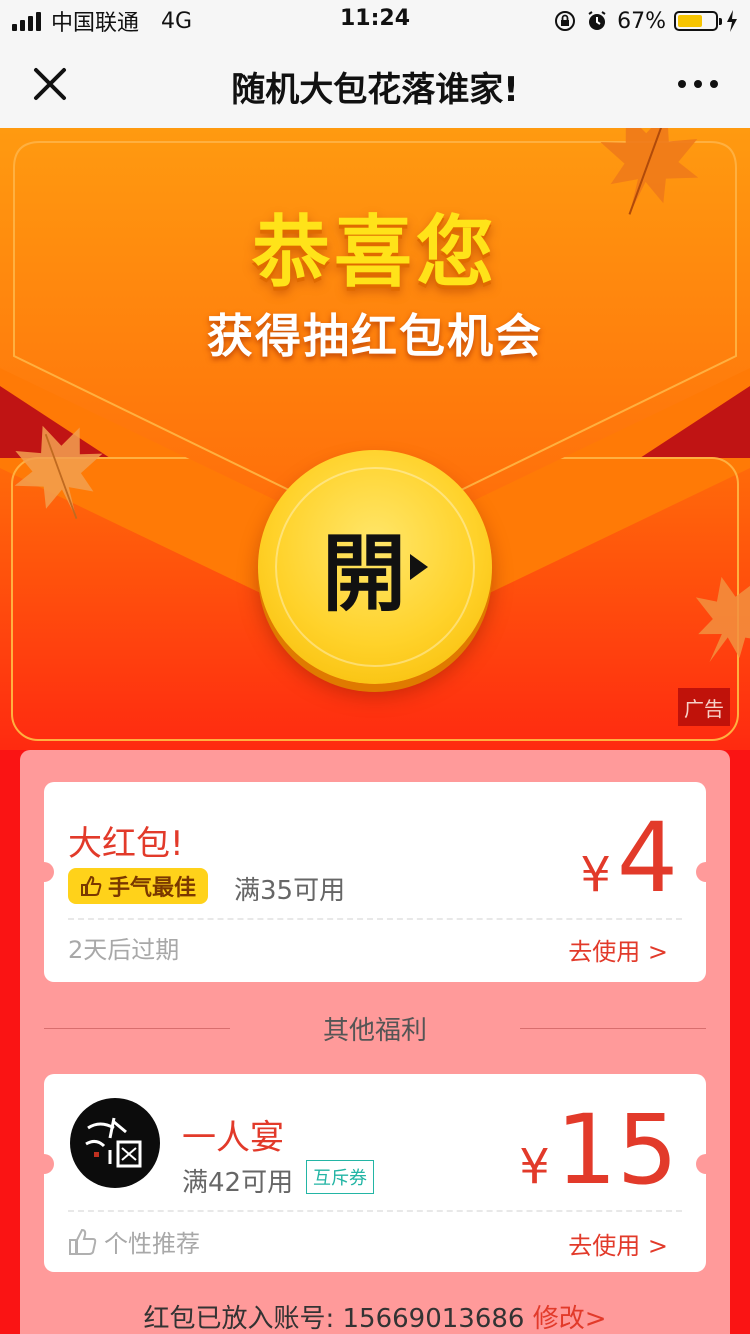 The image size is (750, 1334). What do you see at coordinates (570, 1319) in the screenshot?
I see `edit-account-link: 修改>` at bounding box center [570, 1319].